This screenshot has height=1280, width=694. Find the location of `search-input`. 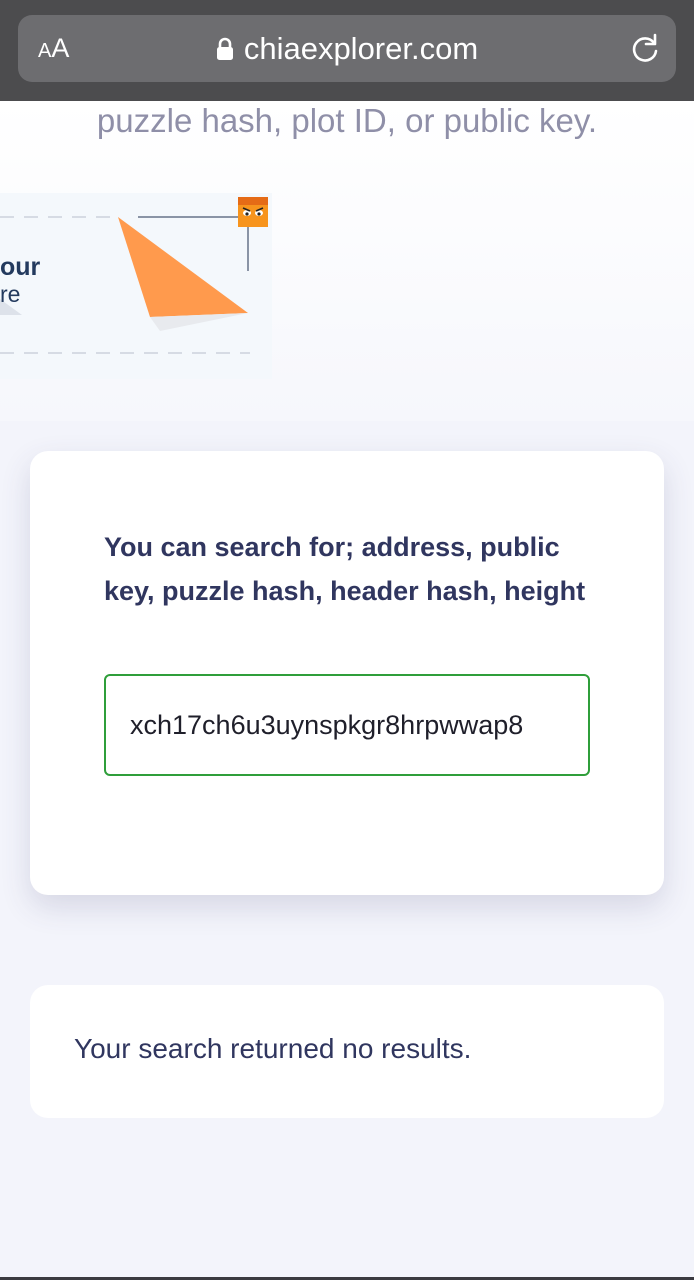

search-input is located at coordinates (347, 725).